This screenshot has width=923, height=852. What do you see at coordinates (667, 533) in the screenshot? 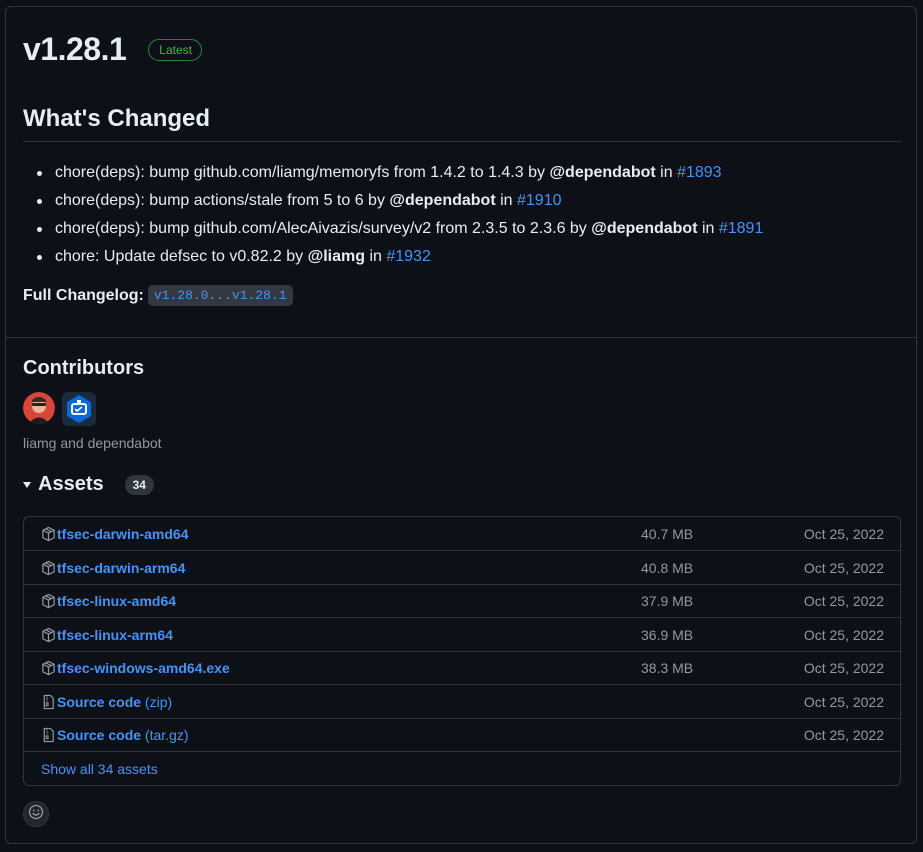
I see `asset-size: 40.7 MB` at bounding box center [667, 533].